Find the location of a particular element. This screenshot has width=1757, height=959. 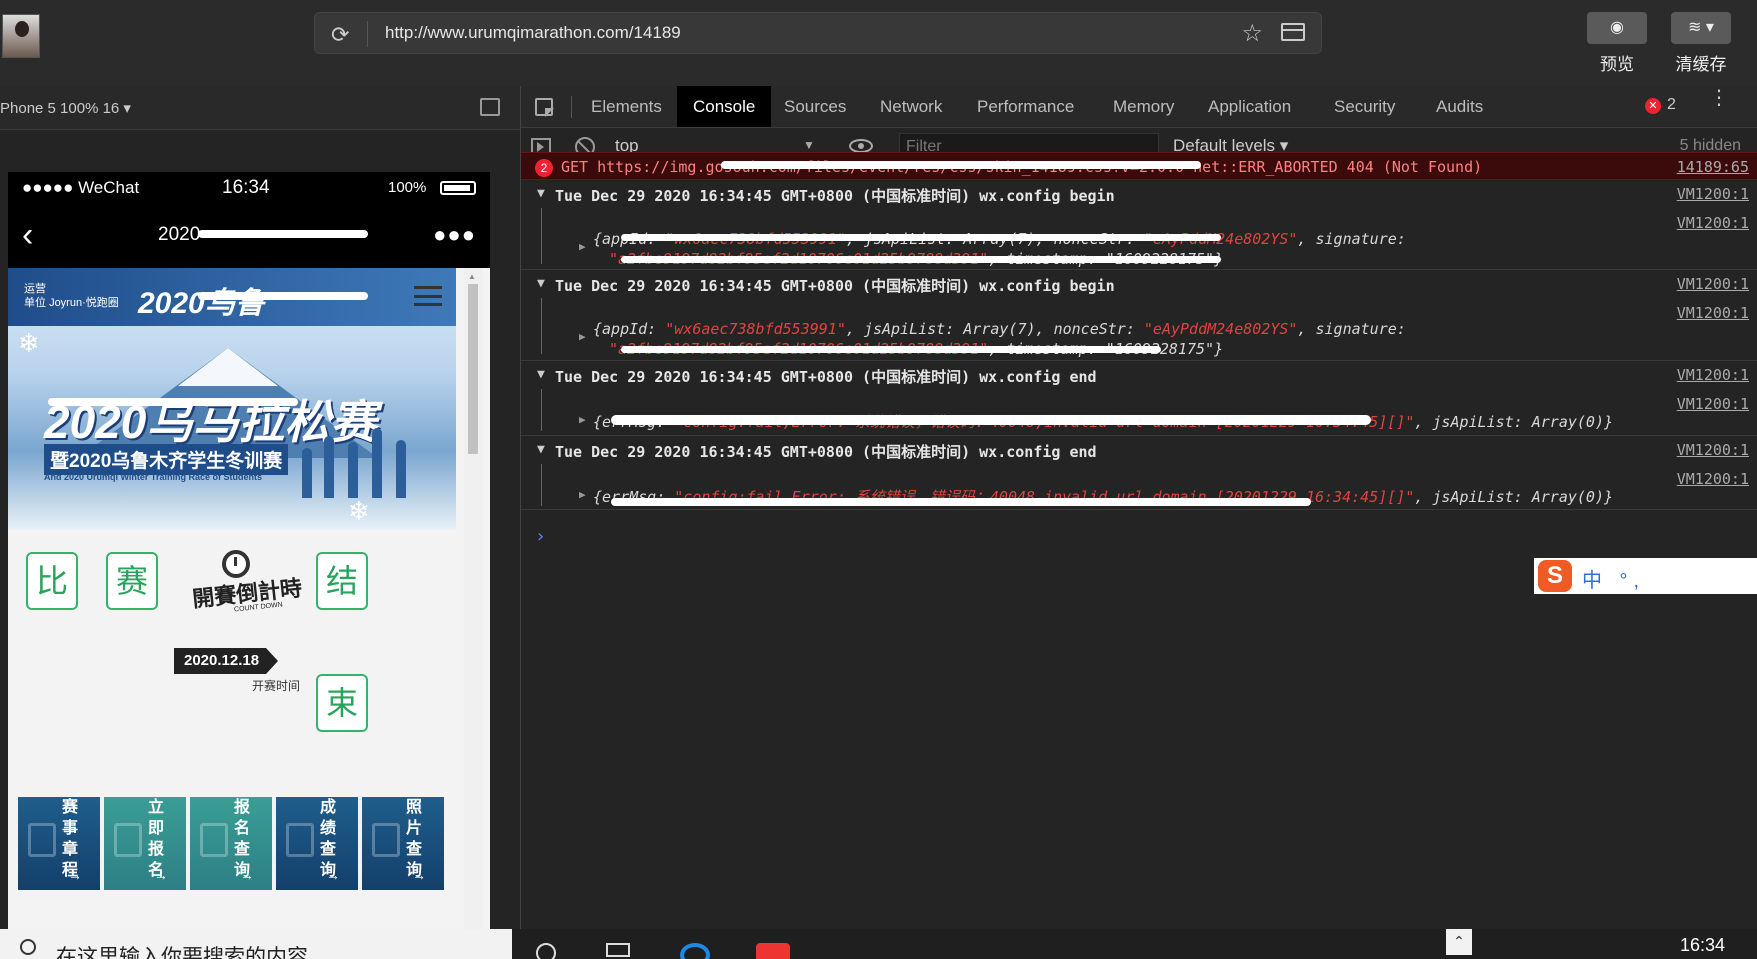

reload-icon: ⟳ is located at coordinates (340, 35).